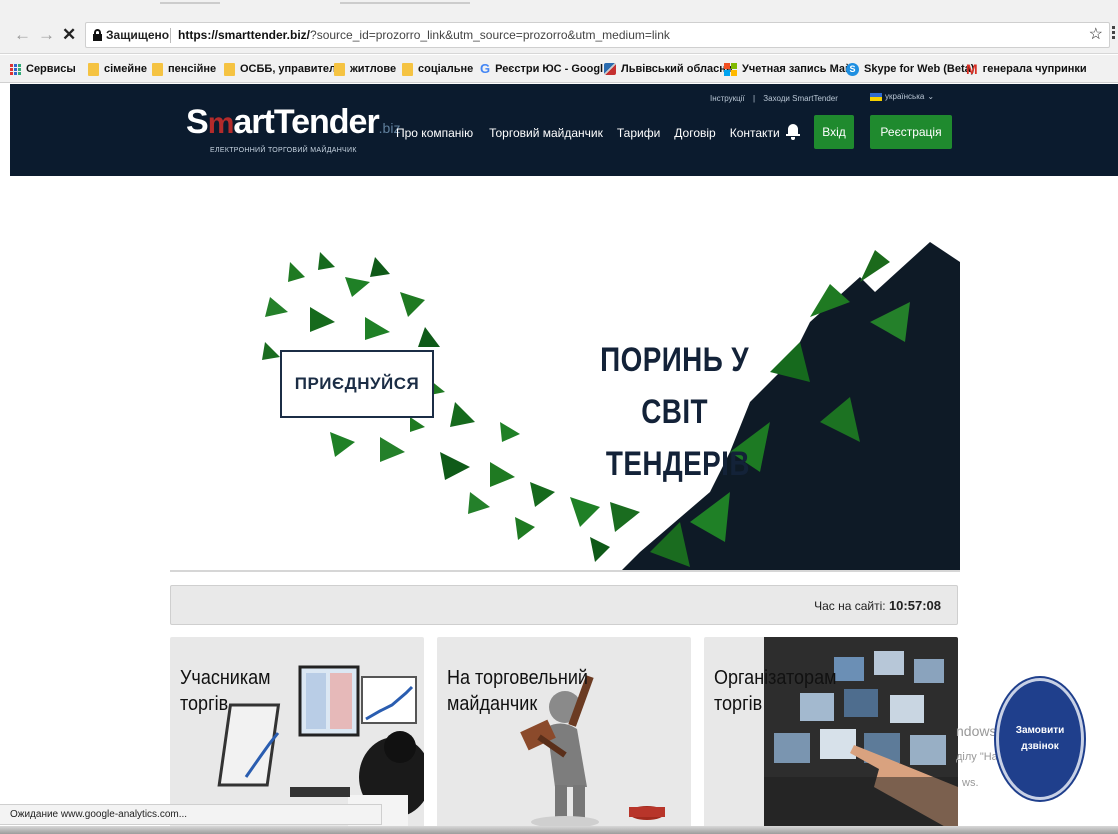 This screenshot has height=834, width=1118. Describe the element at coordinates (638, 133) in the screenshot. I see `nav-pricing: Тарифи` at that location.